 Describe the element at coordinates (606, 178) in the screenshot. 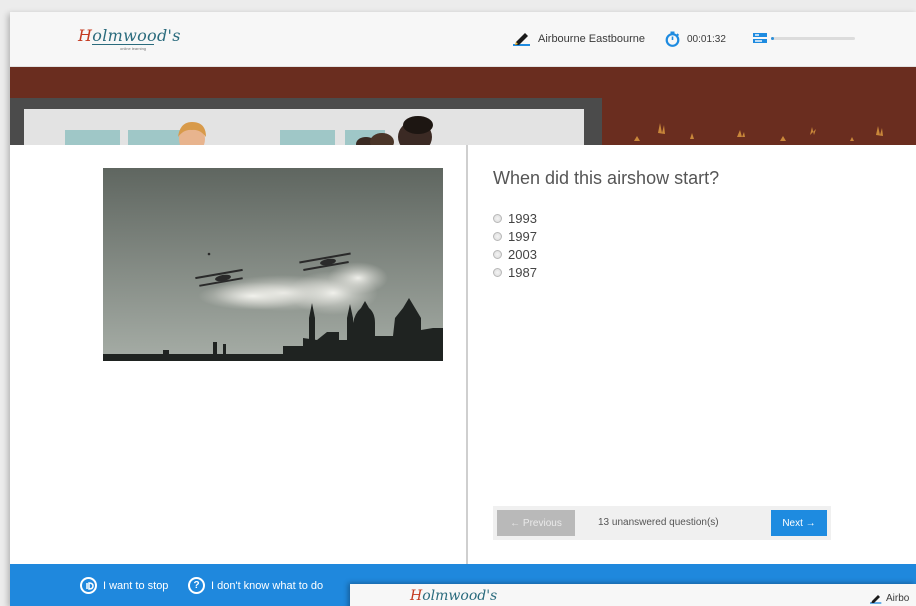

I see `question-text: When did this airshow start?` at that location.